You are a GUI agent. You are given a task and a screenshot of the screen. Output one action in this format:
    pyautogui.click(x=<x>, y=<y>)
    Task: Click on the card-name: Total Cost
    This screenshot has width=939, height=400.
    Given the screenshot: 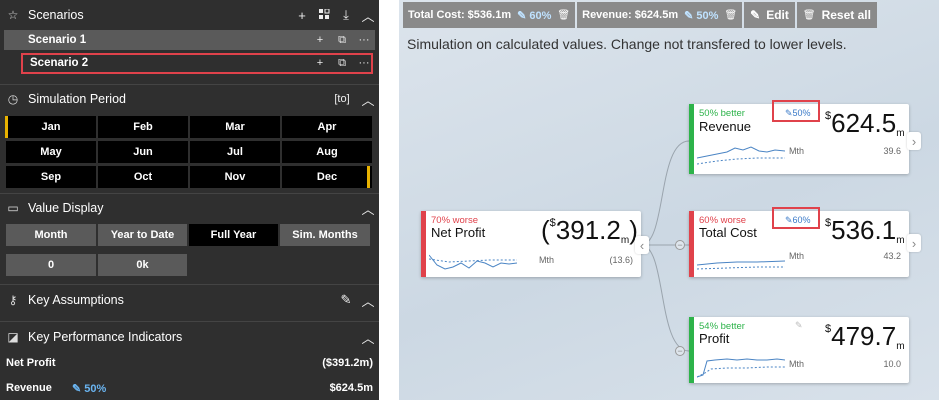 What is the action you would take?
    pyautogui.click(x=728, y=232)
    